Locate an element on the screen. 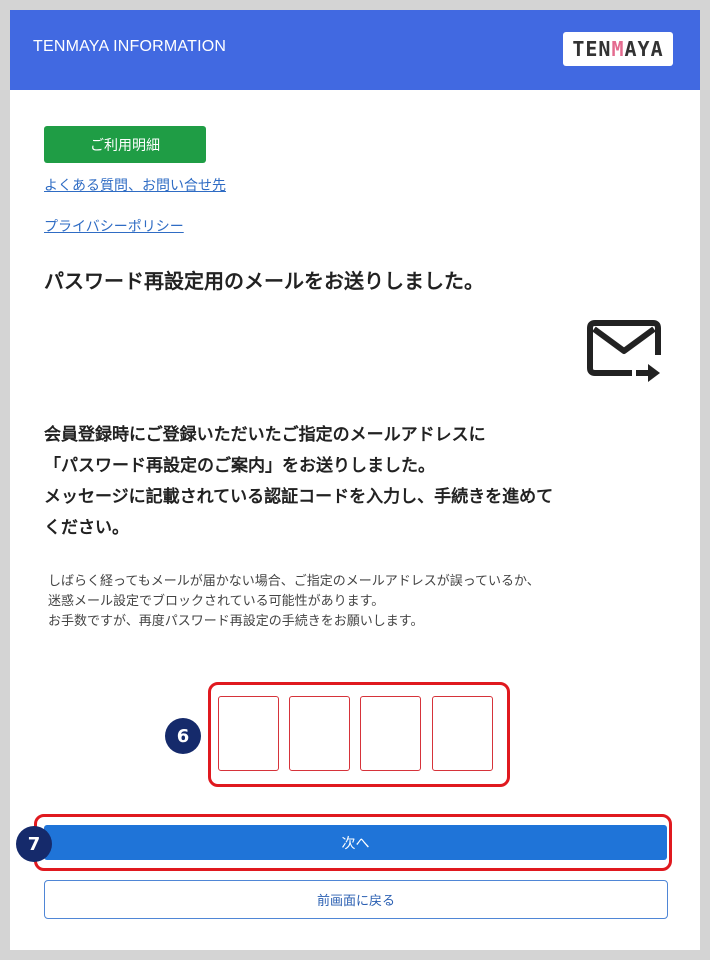 The image size is (710, 960). step-badge-6: 6 is located at coordinates (183, 736).